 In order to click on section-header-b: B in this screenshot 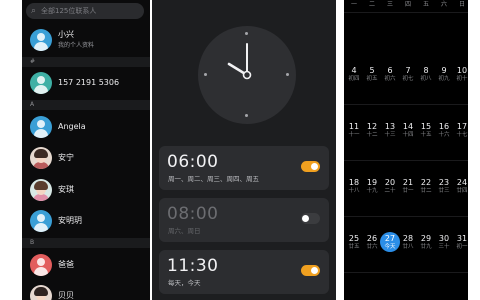, I will do `click(86, 243)`.